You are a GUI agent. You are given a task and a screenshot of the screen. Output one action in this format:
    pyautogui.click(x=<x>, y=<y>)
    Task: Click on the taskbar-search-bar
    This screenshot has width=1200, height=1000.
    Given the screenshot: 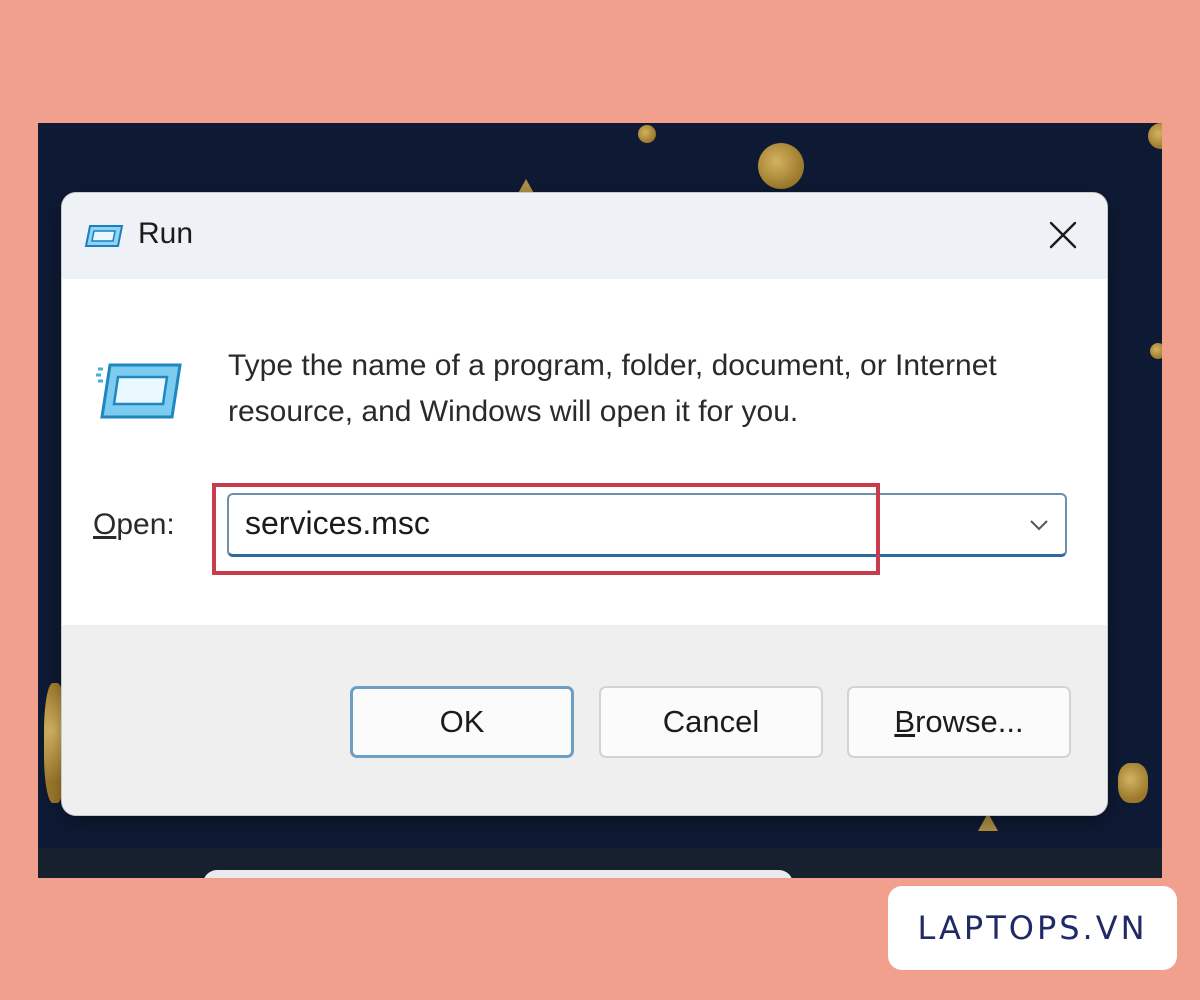 What is the action you would take?
    pyautogui.click(x=498, y=874)
    